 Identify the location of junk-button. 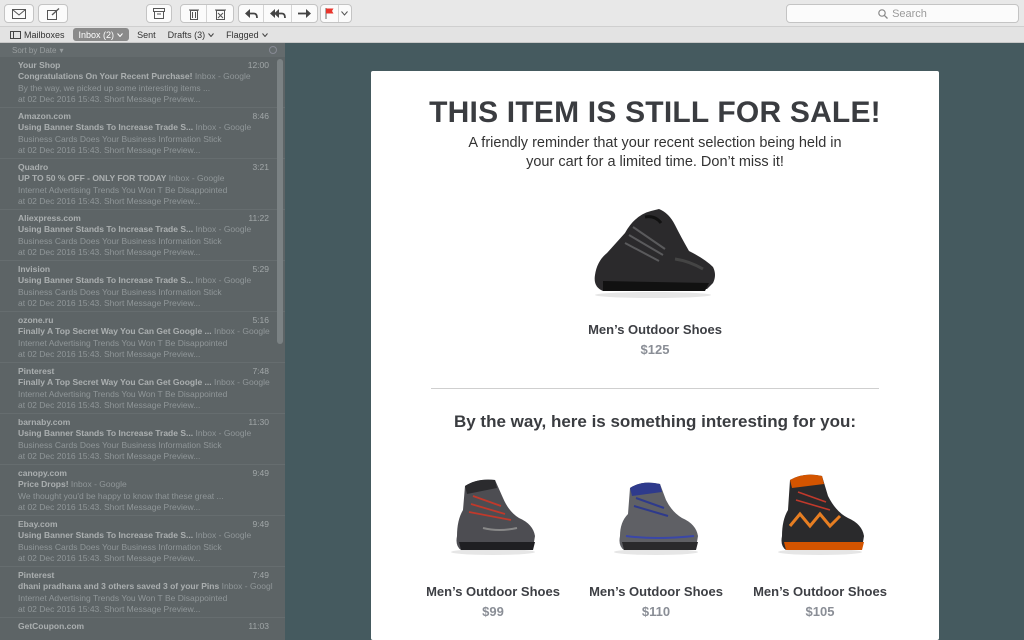
(220, 13).